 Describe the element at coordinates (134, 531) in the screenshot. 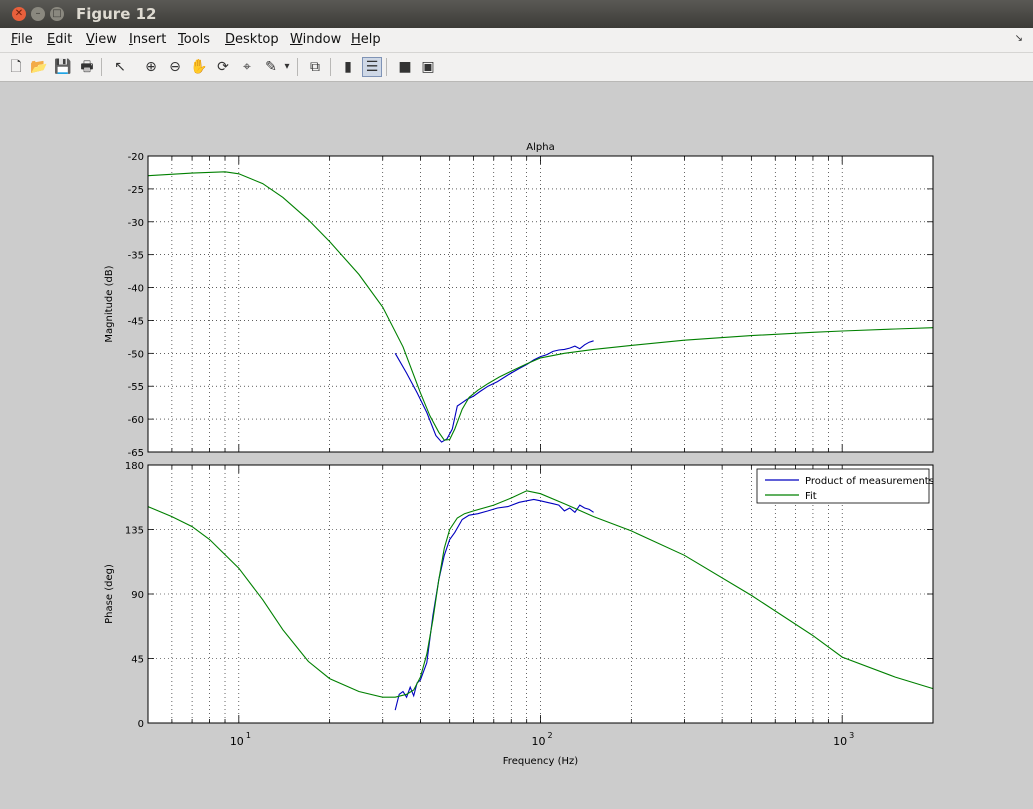

I see `y-tick-label: 135` at that location.